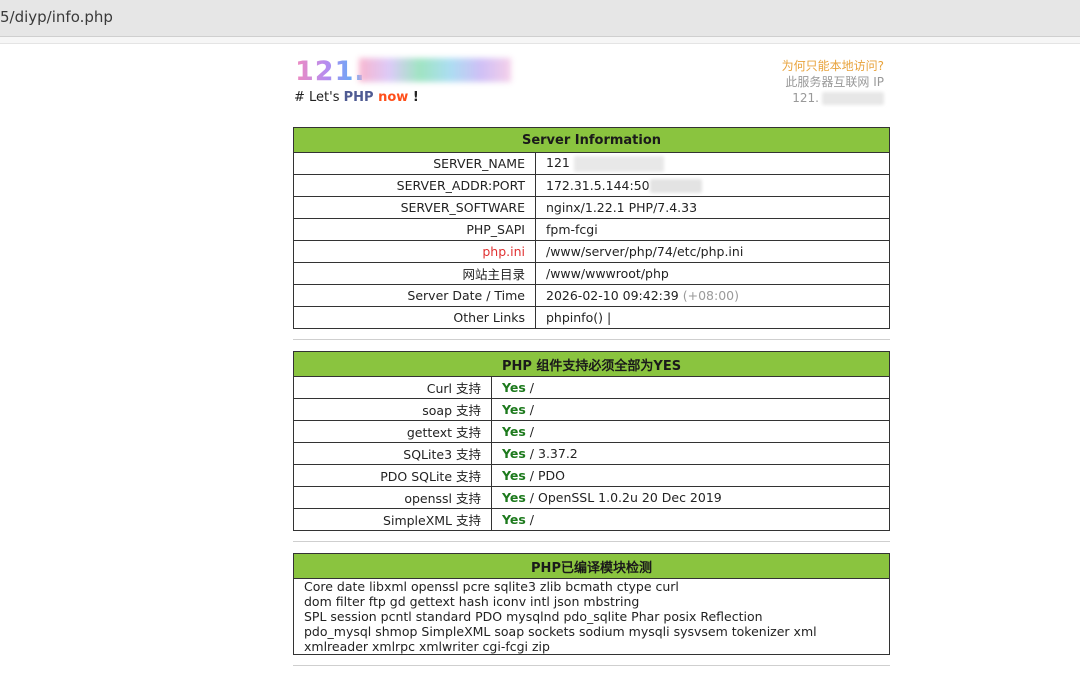  I want to click on row-value: /www/wwwroot/php, so click(712, 273).